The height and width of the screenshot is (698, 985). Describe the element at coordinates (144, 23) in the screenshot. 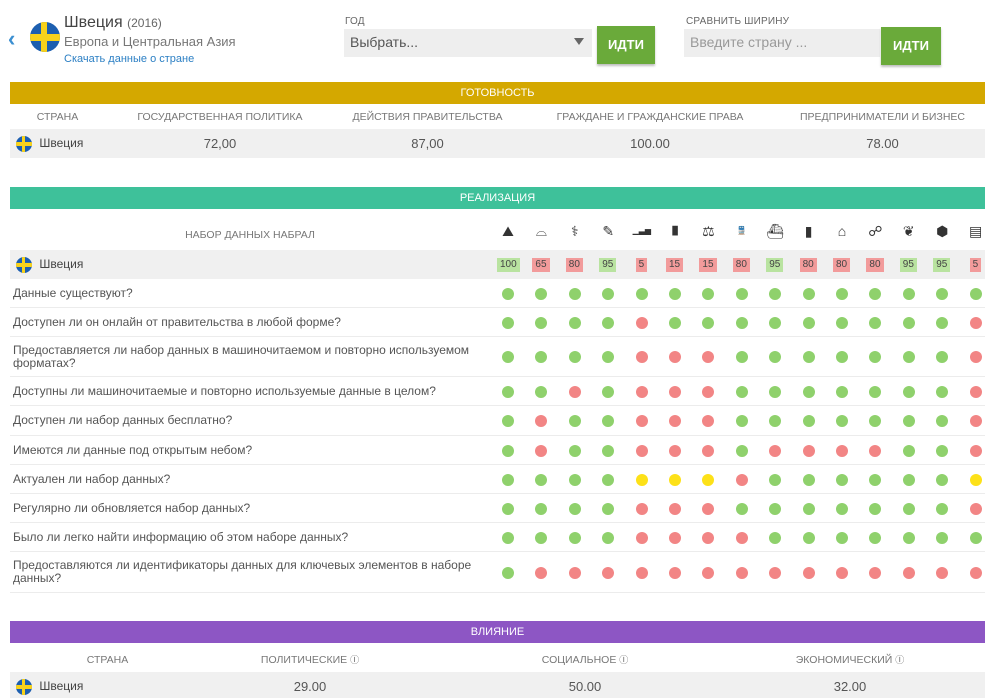

I see `country-year: (2016)` at that location.